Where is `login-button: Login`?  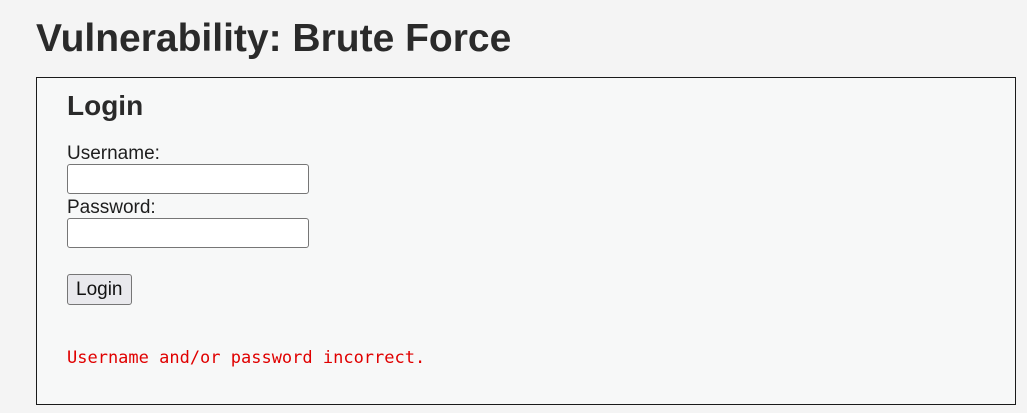
login-button: Login is located at coordinates (99, 289).